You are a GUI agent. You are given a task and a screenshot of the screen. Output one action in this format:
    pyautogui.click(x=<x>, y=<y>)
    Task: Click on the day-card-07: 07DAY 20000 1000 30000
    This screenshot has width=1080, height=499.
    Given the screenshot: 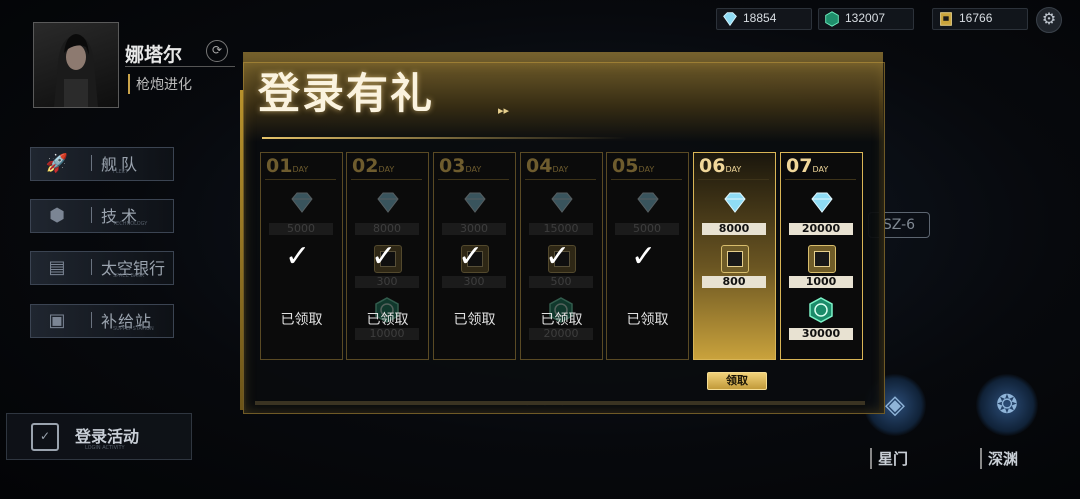 What is the action you would take?
    pyautogui.click(x=821, y=256)
    